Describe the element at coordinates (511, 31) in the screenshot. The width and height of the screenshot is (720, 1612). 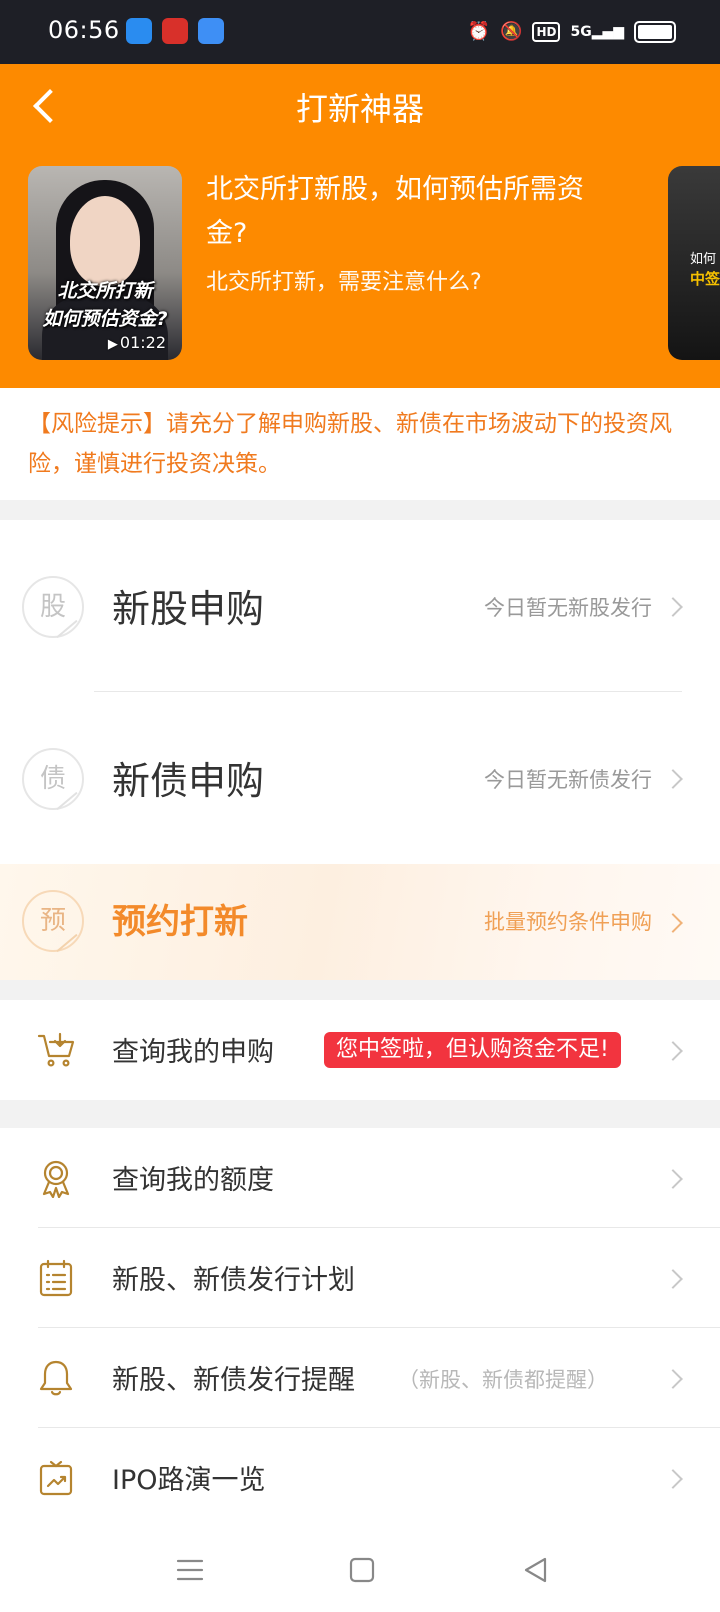
I see `mute-icon: 🔕` at that location.